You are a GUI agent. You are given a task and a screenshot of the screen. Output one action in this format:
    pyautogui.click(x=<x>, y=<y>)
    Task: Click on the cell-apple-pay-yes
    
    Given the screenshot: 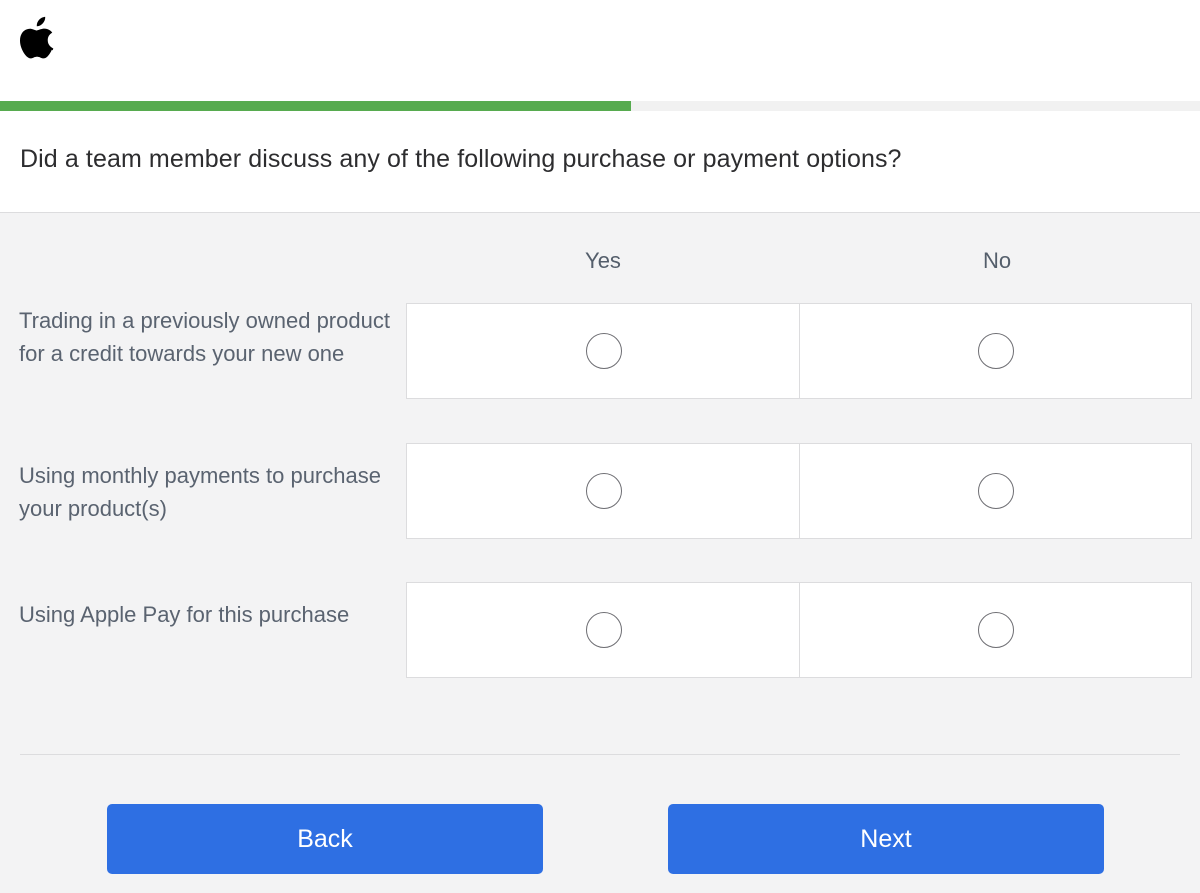 What is the action you would take?
    pyautogui.click(x=603, y=630)
    